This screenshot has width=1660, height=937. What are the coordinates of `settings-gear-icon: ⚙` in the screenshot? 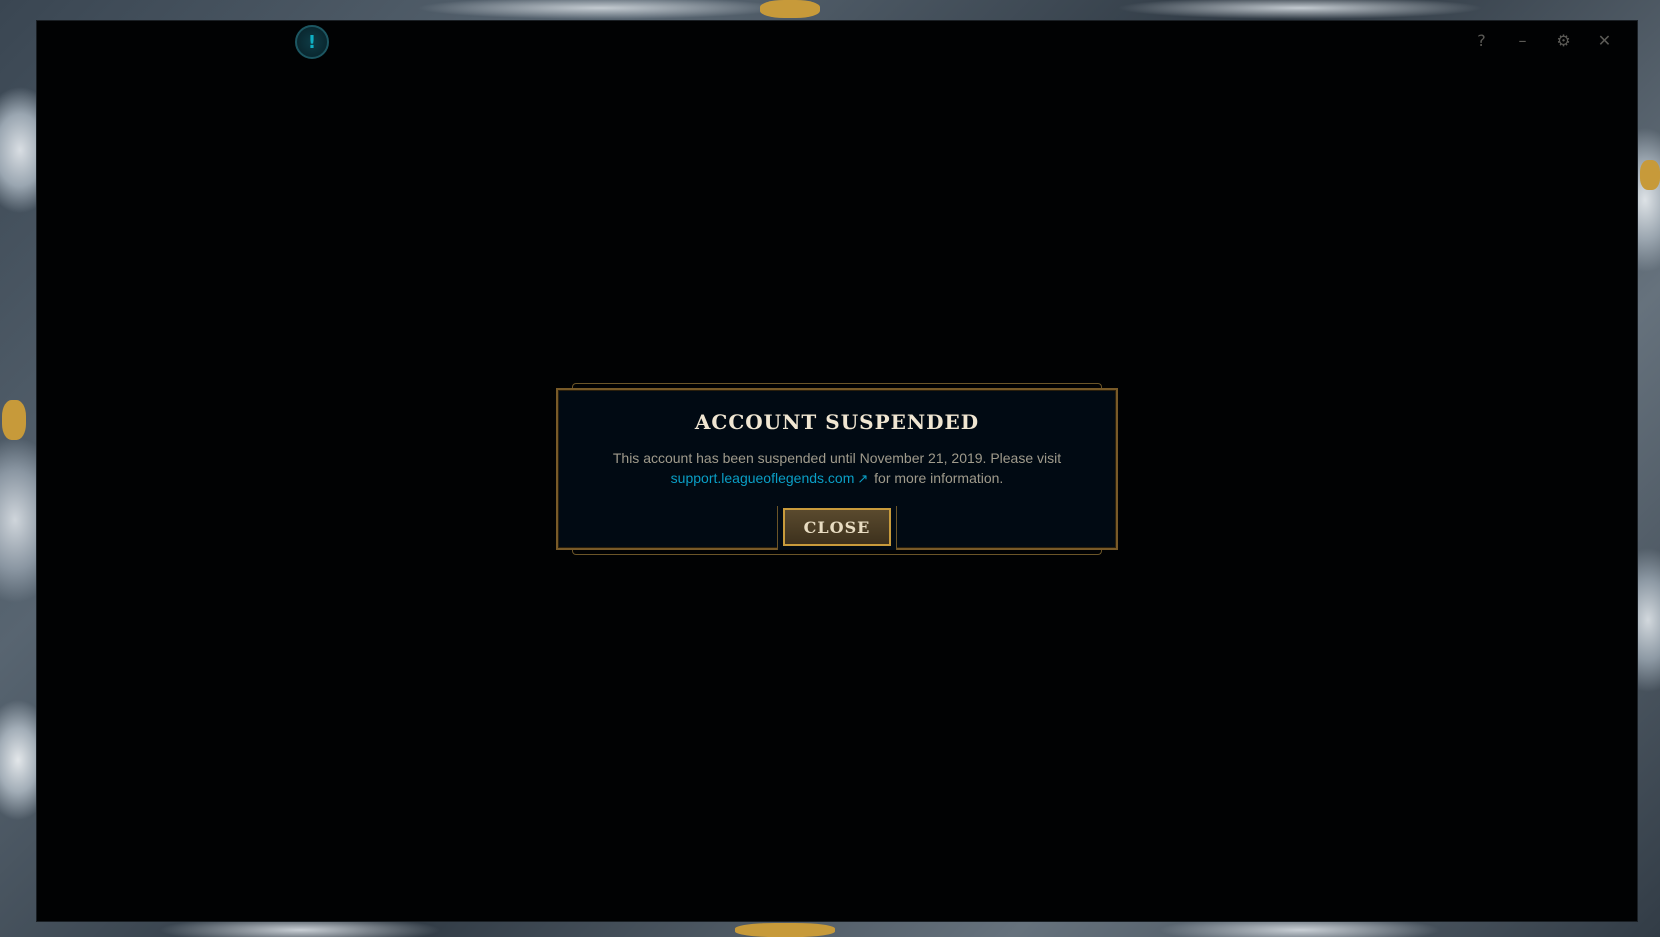 It's located at (1563, 40).